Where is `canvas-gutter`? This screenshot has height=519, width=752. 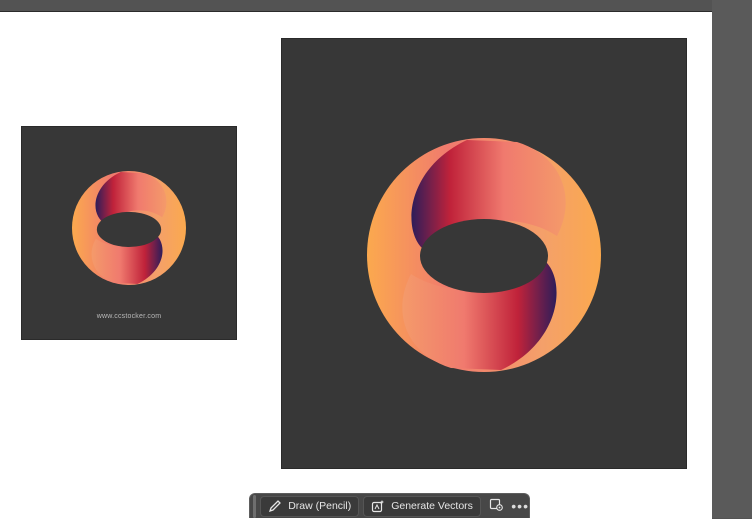 canvas-gutter is located at coordinates (732, 259).